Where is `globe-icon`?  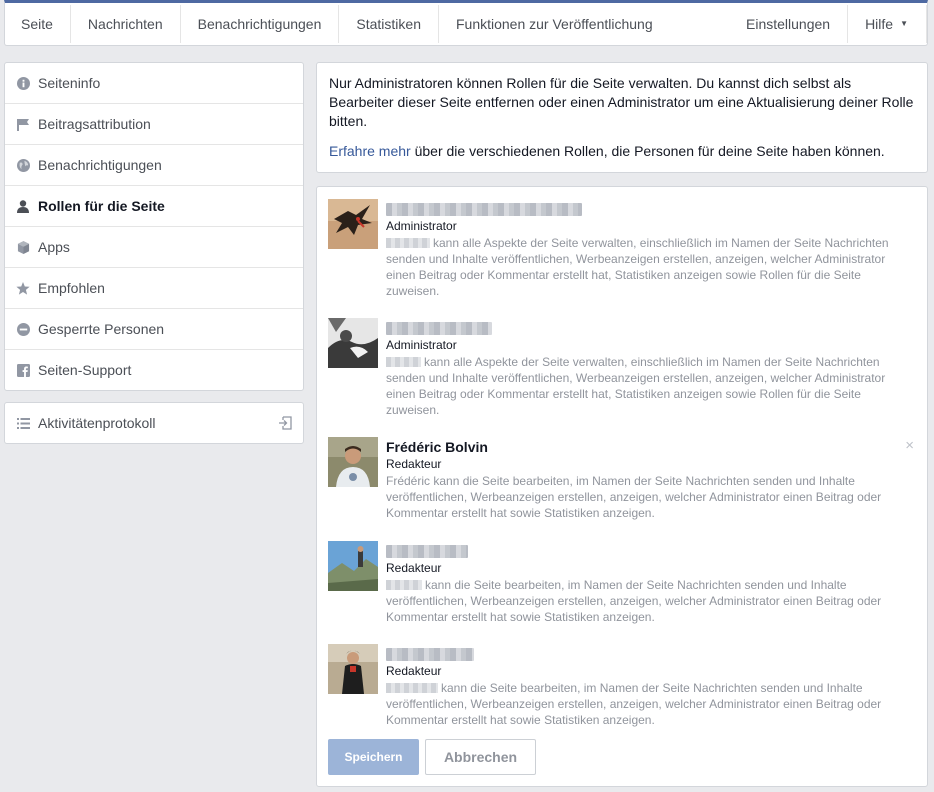
globe-icon is located at coordinates (23, 165).